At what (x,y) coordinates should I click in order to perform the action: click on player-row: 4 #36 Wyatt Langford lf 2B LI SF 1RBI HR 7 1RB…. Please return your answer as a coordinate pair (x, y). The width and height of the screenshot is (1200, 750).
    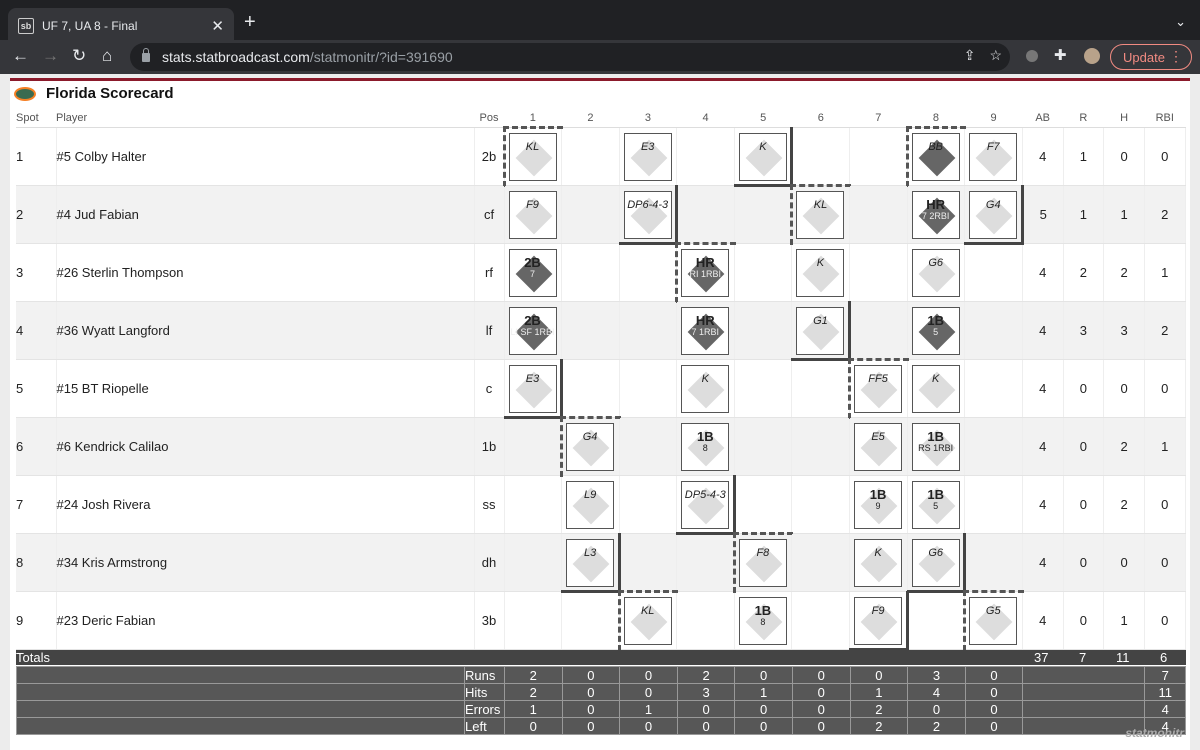
    Looking at the image, I should click on (601, 331).